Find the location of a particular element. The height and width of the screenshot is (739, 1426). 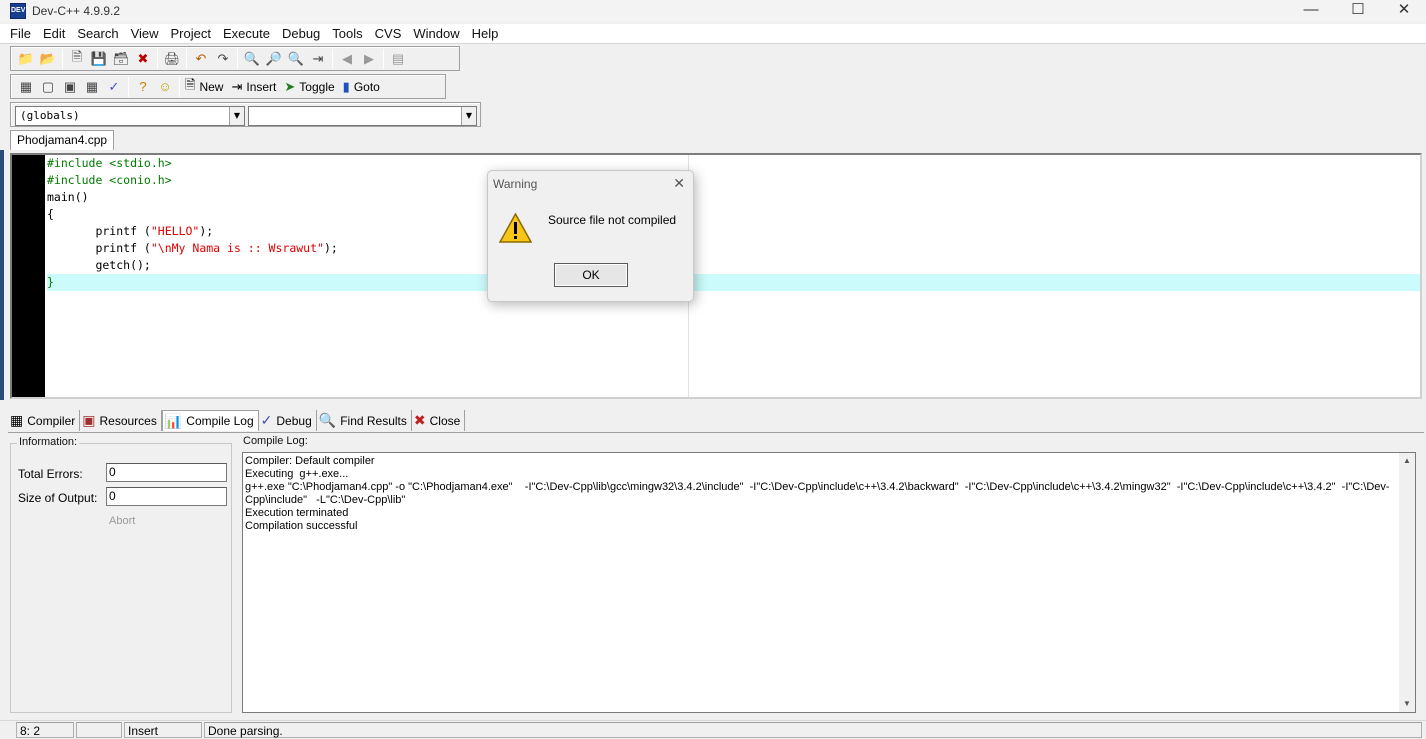

goto-button: ▮ Goto is located at coordinates (363, 87).